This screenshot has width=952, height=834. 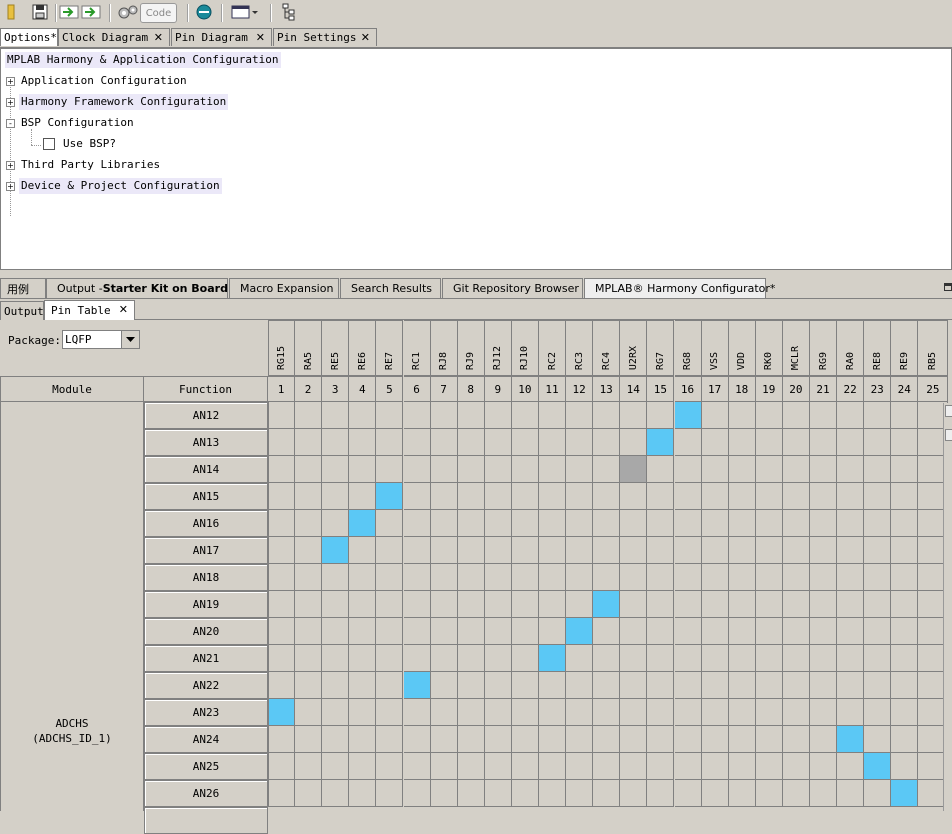 What do you see at coordinates (580, 348) in the screenshot?
I see `pin-name-header: RC3` at bounding box center [580, 348].